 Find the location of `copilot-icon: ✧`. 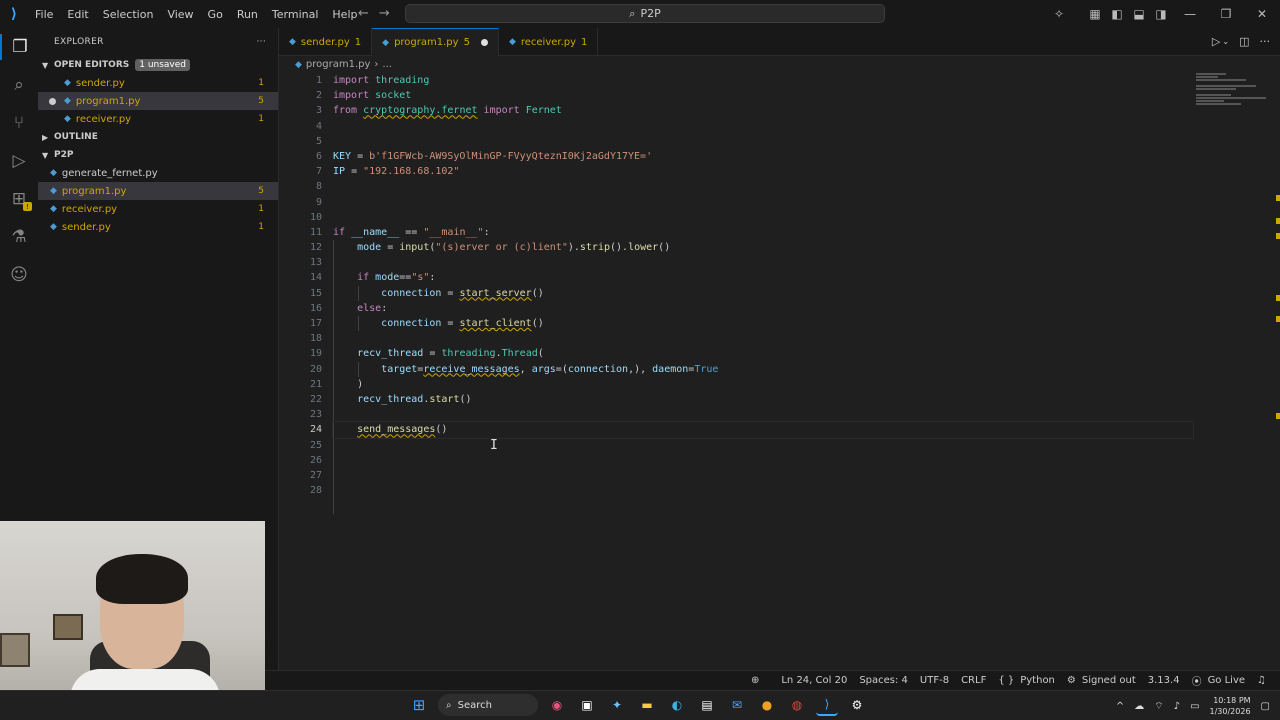

copilot-icon: ✧ is located at coordinates (1059, 14).